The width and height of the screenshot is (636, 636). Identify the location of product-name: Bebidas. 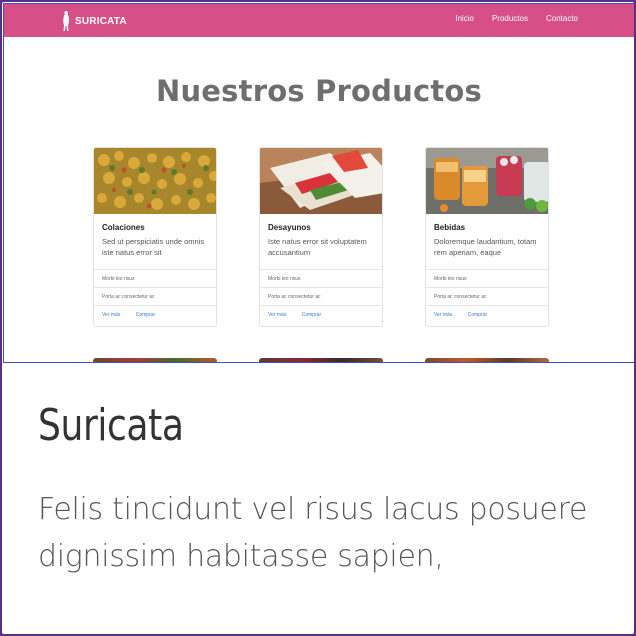
(450, 227).